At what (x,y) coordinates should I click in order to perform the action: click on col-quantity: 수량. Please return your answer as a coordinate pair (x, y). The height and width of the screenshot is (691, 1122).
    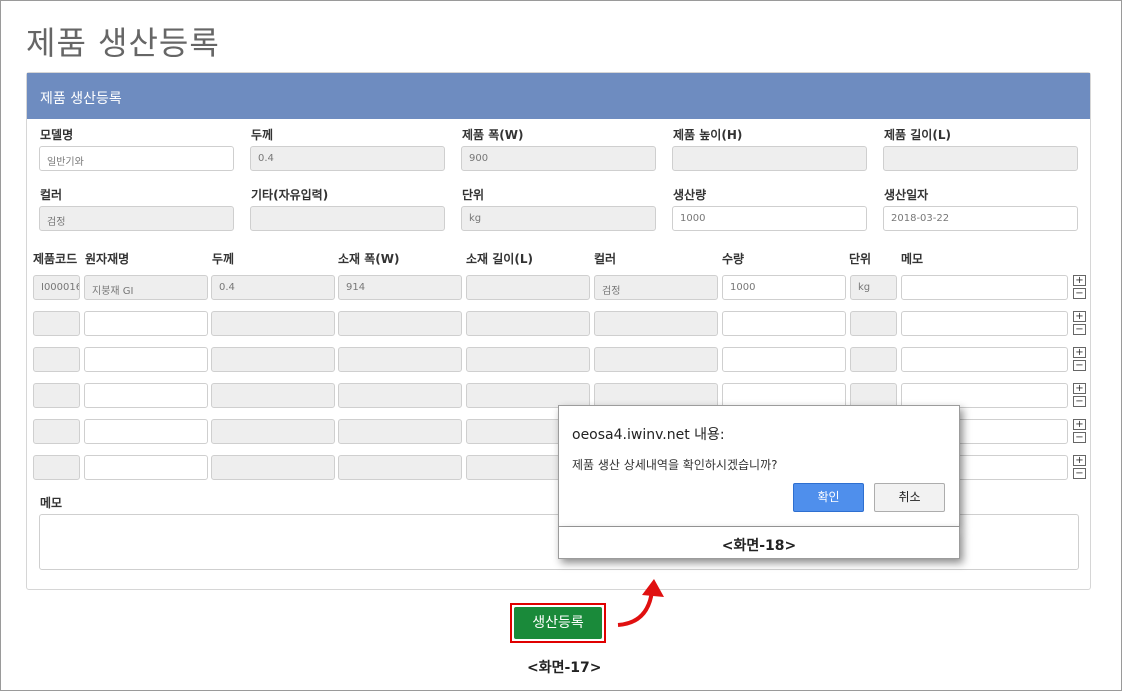
    Looking at the image, I should click on (733, 259).